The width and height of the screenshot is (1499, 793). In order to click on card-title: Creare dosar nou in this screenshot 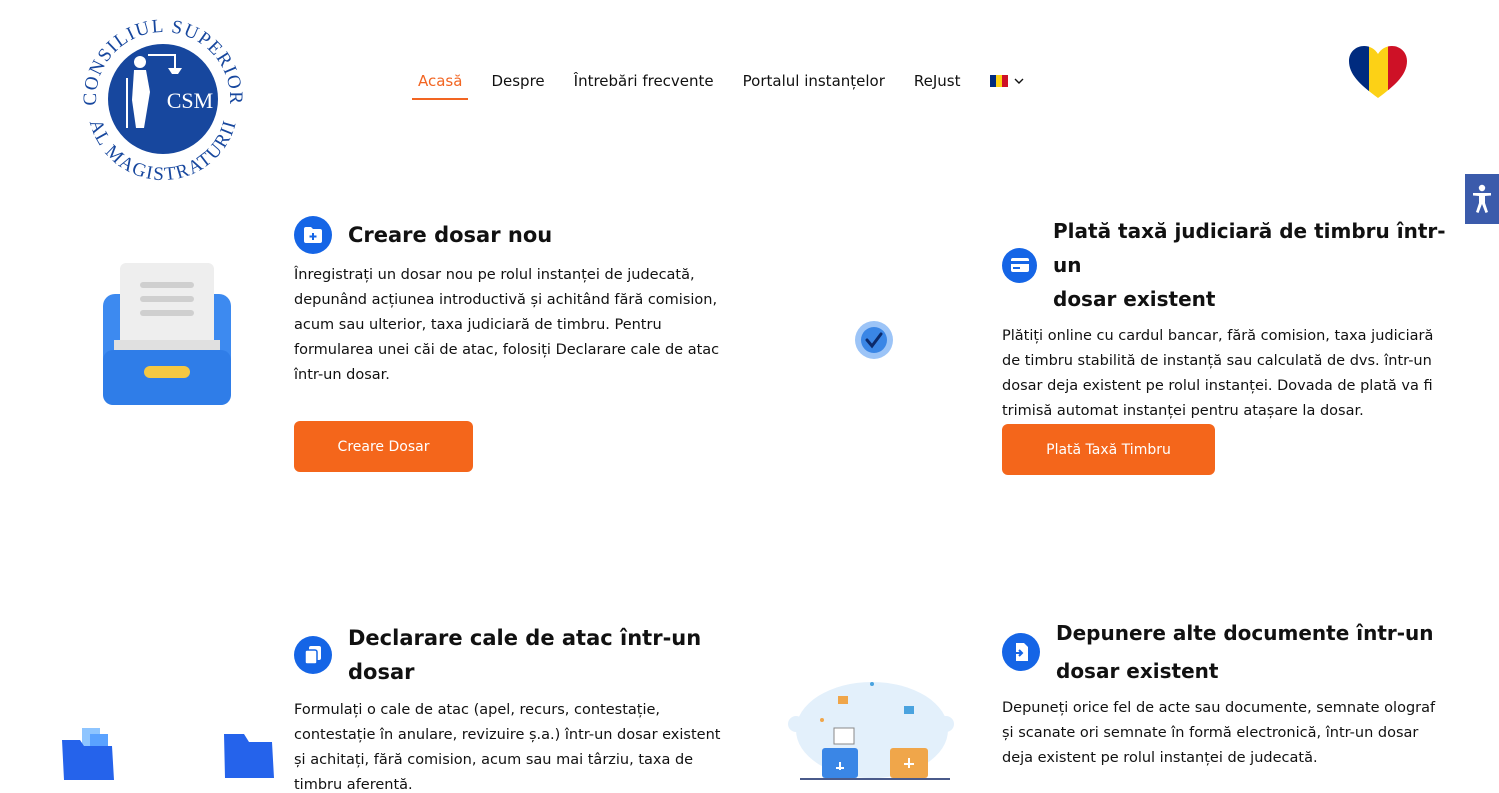, I will do `click(450, 235)`.